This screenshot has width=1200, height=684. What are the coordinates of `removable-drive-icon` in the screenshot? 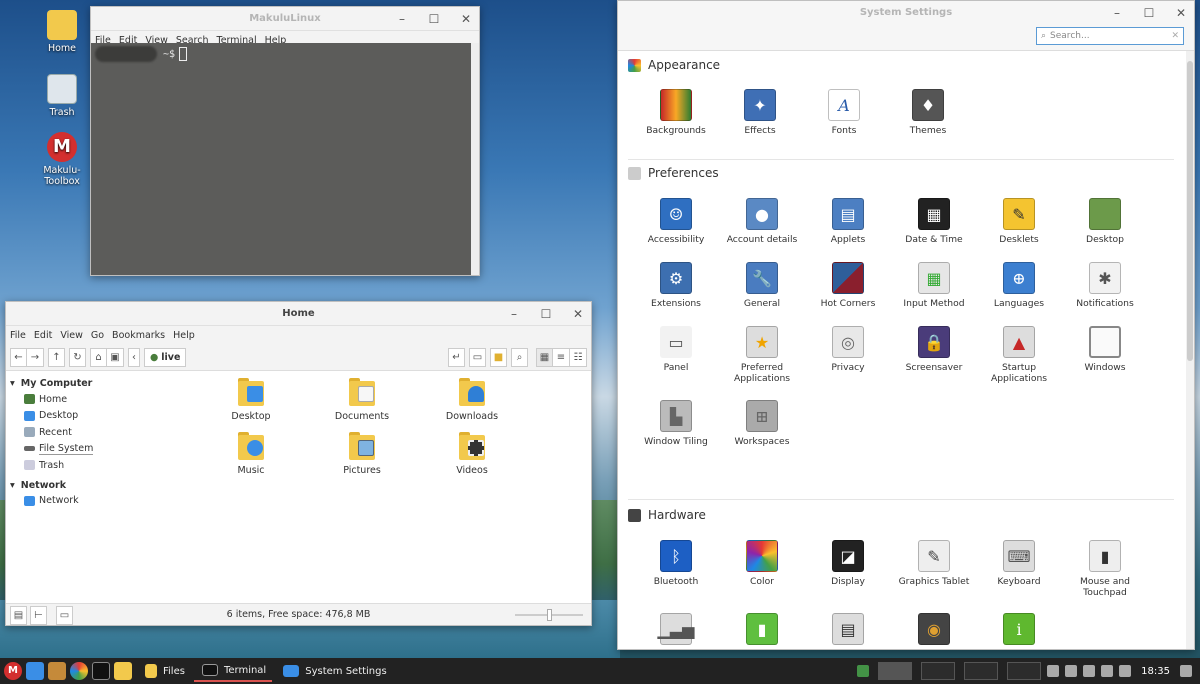 It's located at (1053, 671).